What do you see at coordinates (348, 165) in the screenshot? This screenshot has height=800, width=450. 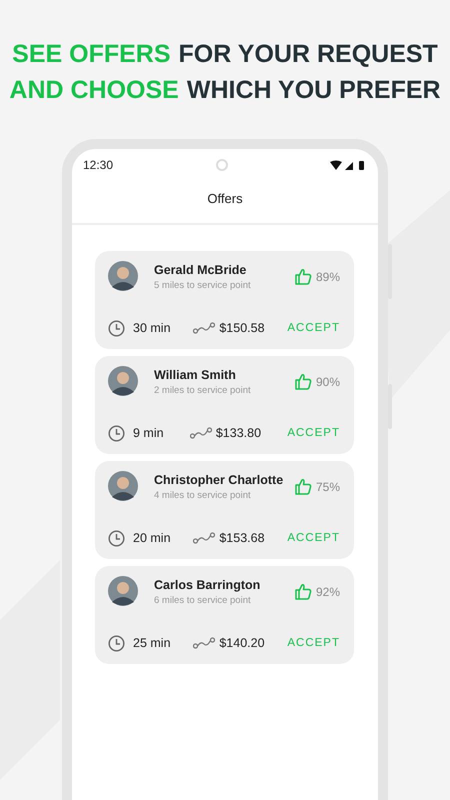 I see `status-icons` at bounding box center [348, 165].